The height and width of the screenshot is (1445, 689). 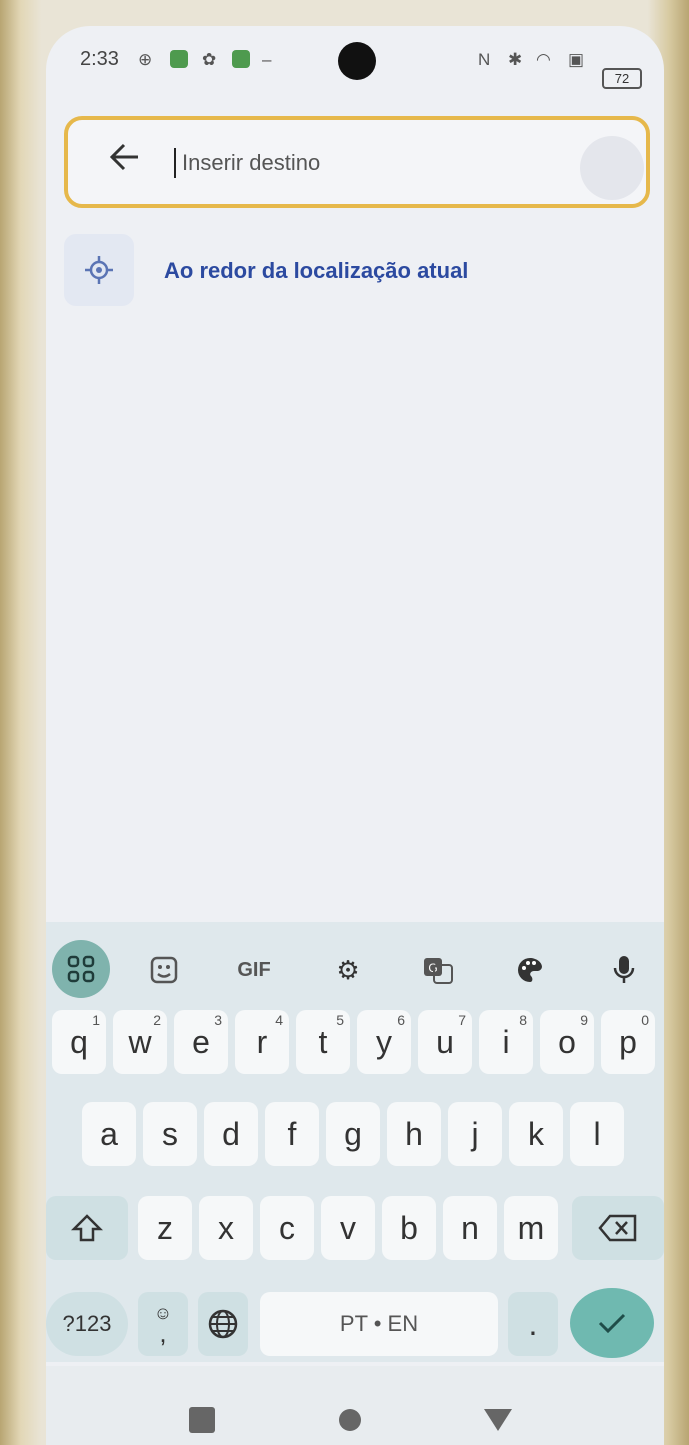 I want to click on palette-icon, so click(x=530, y=970).